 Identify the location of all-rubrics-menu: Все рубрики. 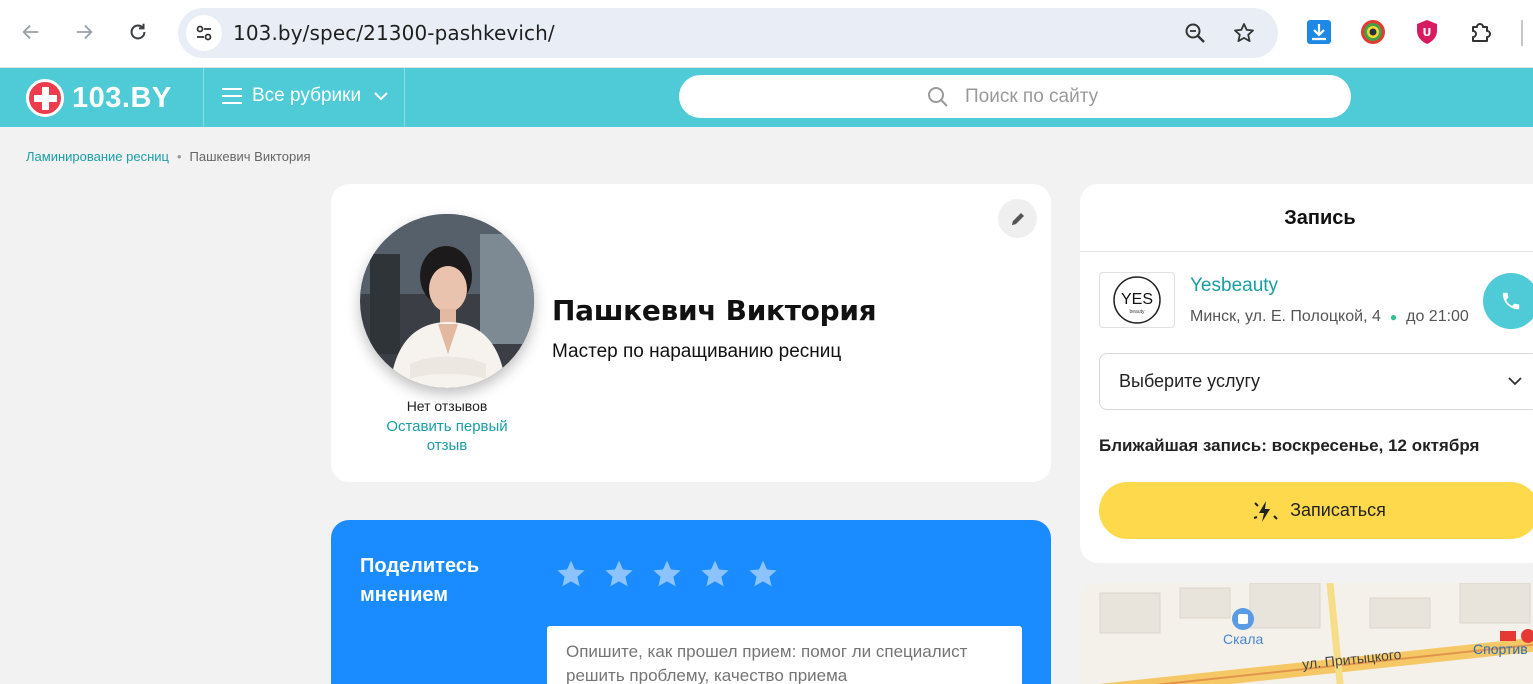
(305, 96).